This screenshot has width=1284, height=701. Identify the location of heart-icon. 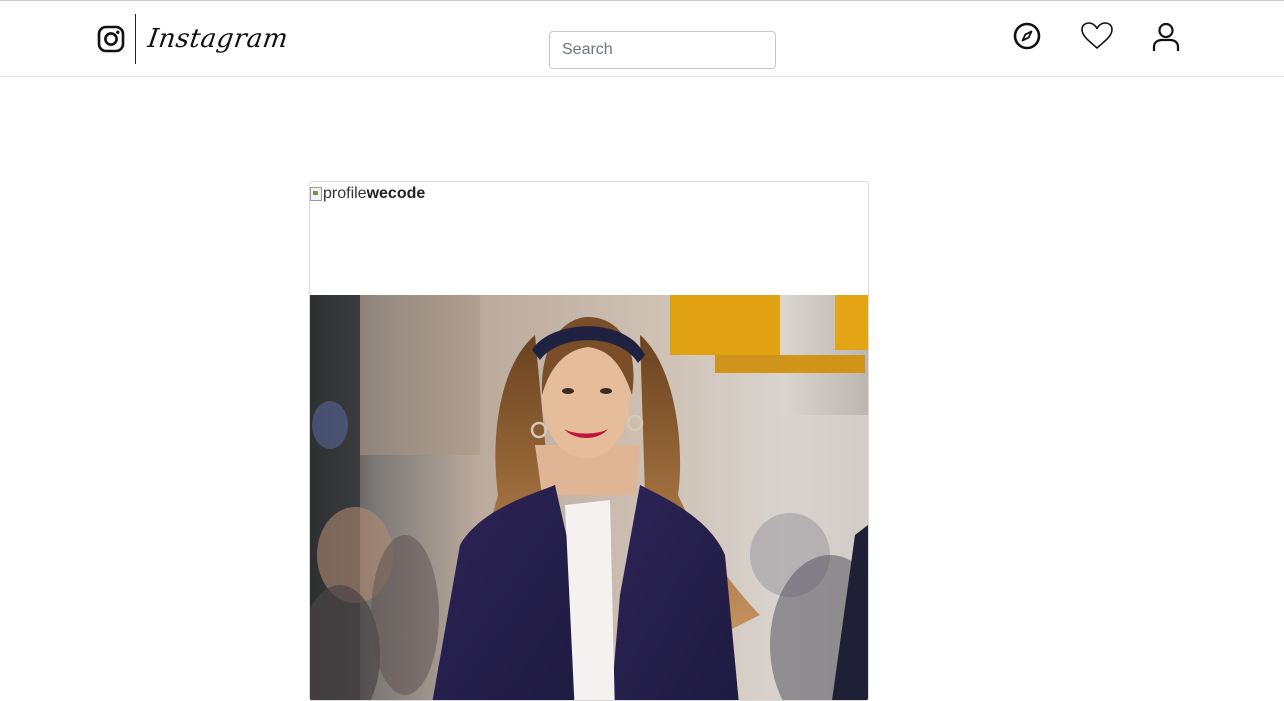
(1097, 36).